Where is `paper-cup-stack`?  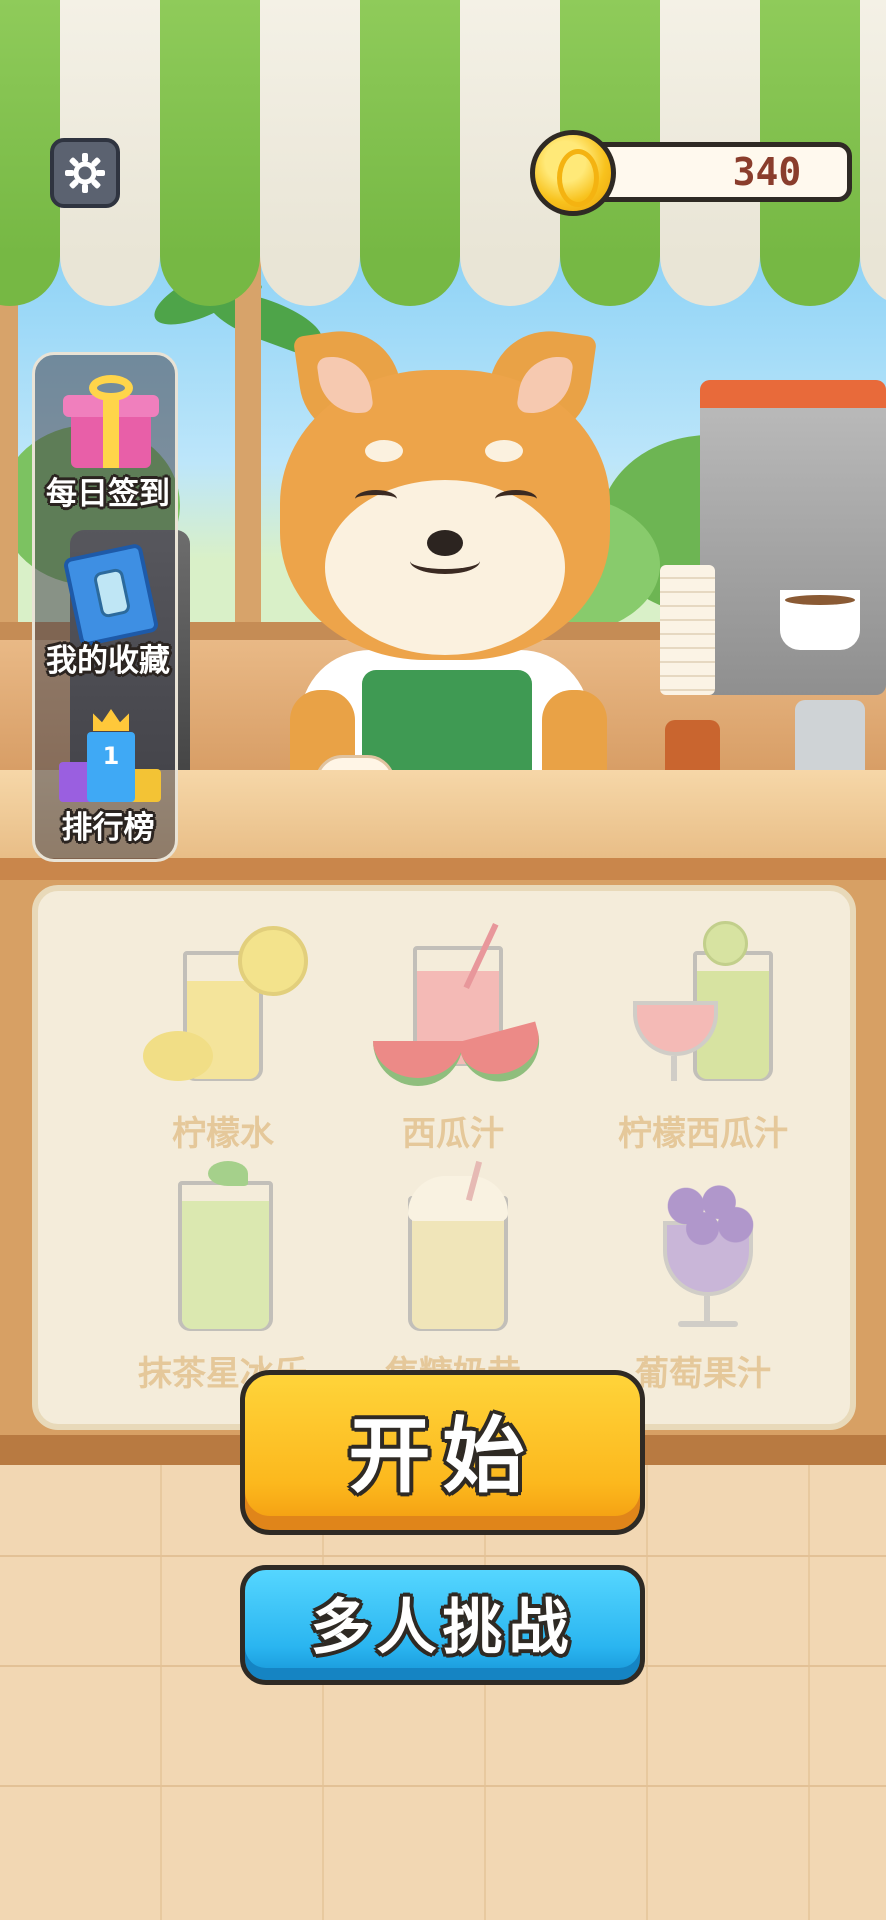
paper-cup-stack is located at coordinates (687, 630).